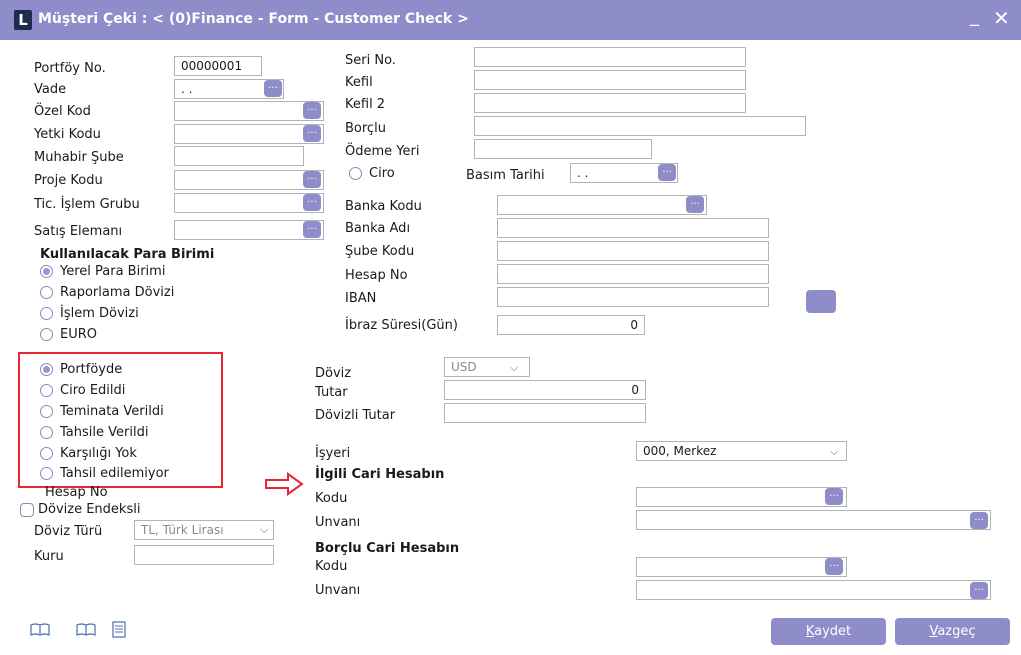  I want to click on yetki-kodu-label: Yetki Kodu, so click(67, 134).